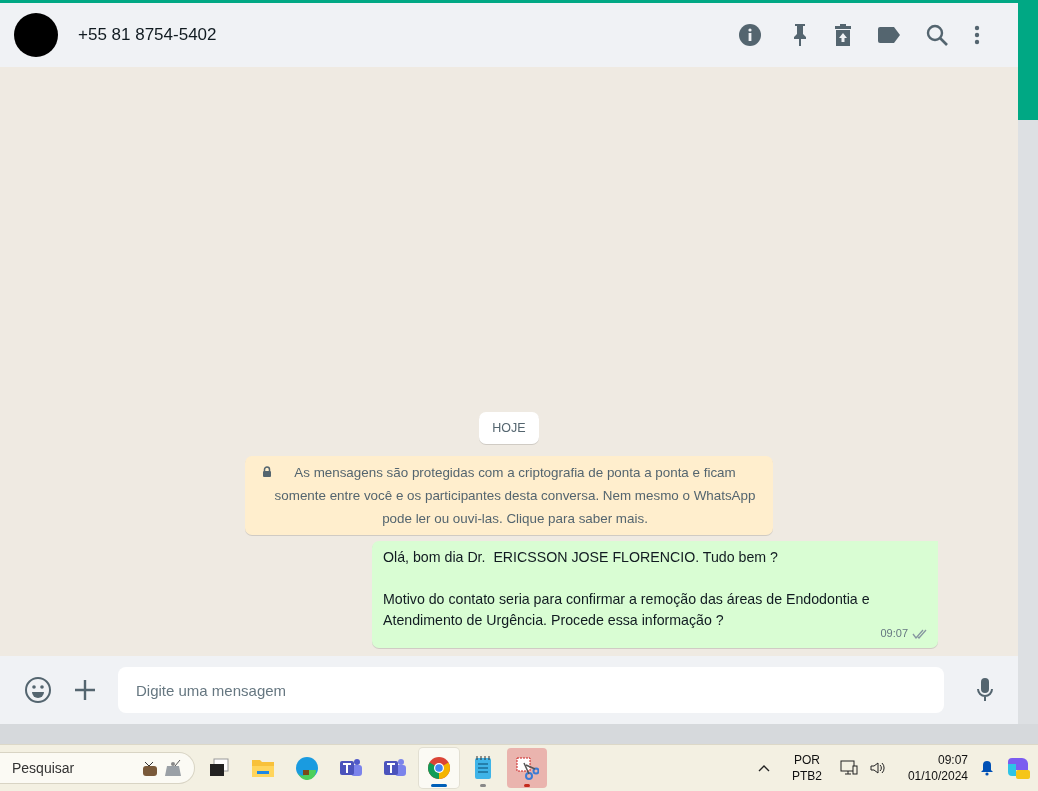 Image resolution: width=1038 pixels, height=791 pixels. I want to click on chevron-up-icon, so click(763, 768).